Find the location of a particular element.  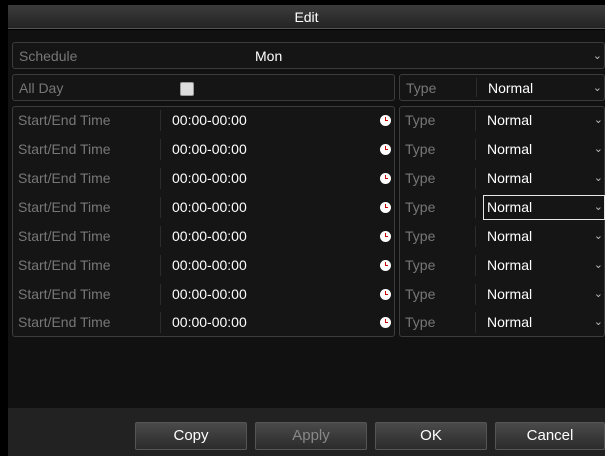

button-bar: Copy Apply OK Cancel is located at coordinates (306, 432).